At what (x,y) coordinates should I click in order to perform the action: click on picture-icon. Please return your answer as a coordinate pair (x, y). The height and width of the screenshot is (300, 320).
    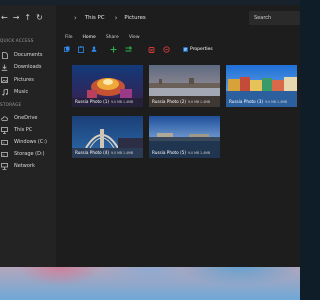
    Looking at the image, I should click on (4, 80).